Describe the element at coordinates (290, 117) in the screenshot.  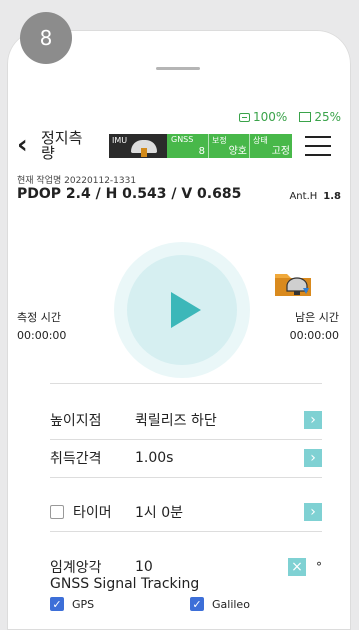
I see `status-bar: 100% 25%` at that location.